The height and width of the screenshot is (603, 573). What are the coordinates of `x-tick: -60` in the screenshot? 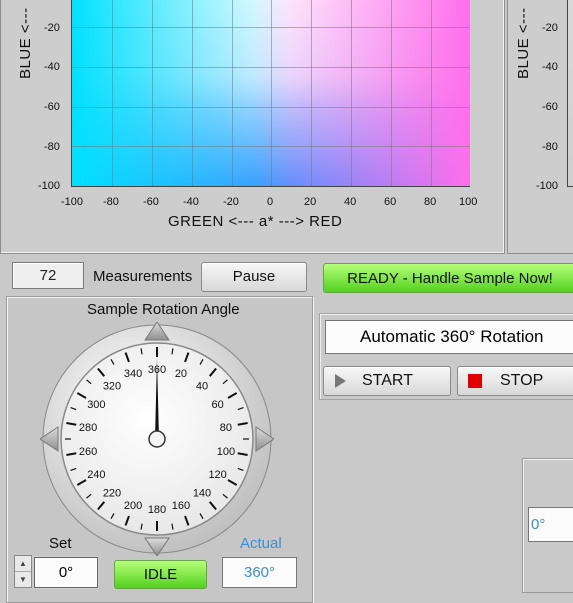 It's located at (151, 202).